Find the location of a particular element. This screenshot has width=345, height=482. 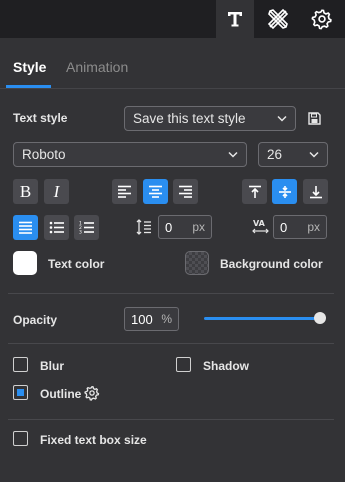

letter-spacing-icon: VA is located at coordinates (260, 228).